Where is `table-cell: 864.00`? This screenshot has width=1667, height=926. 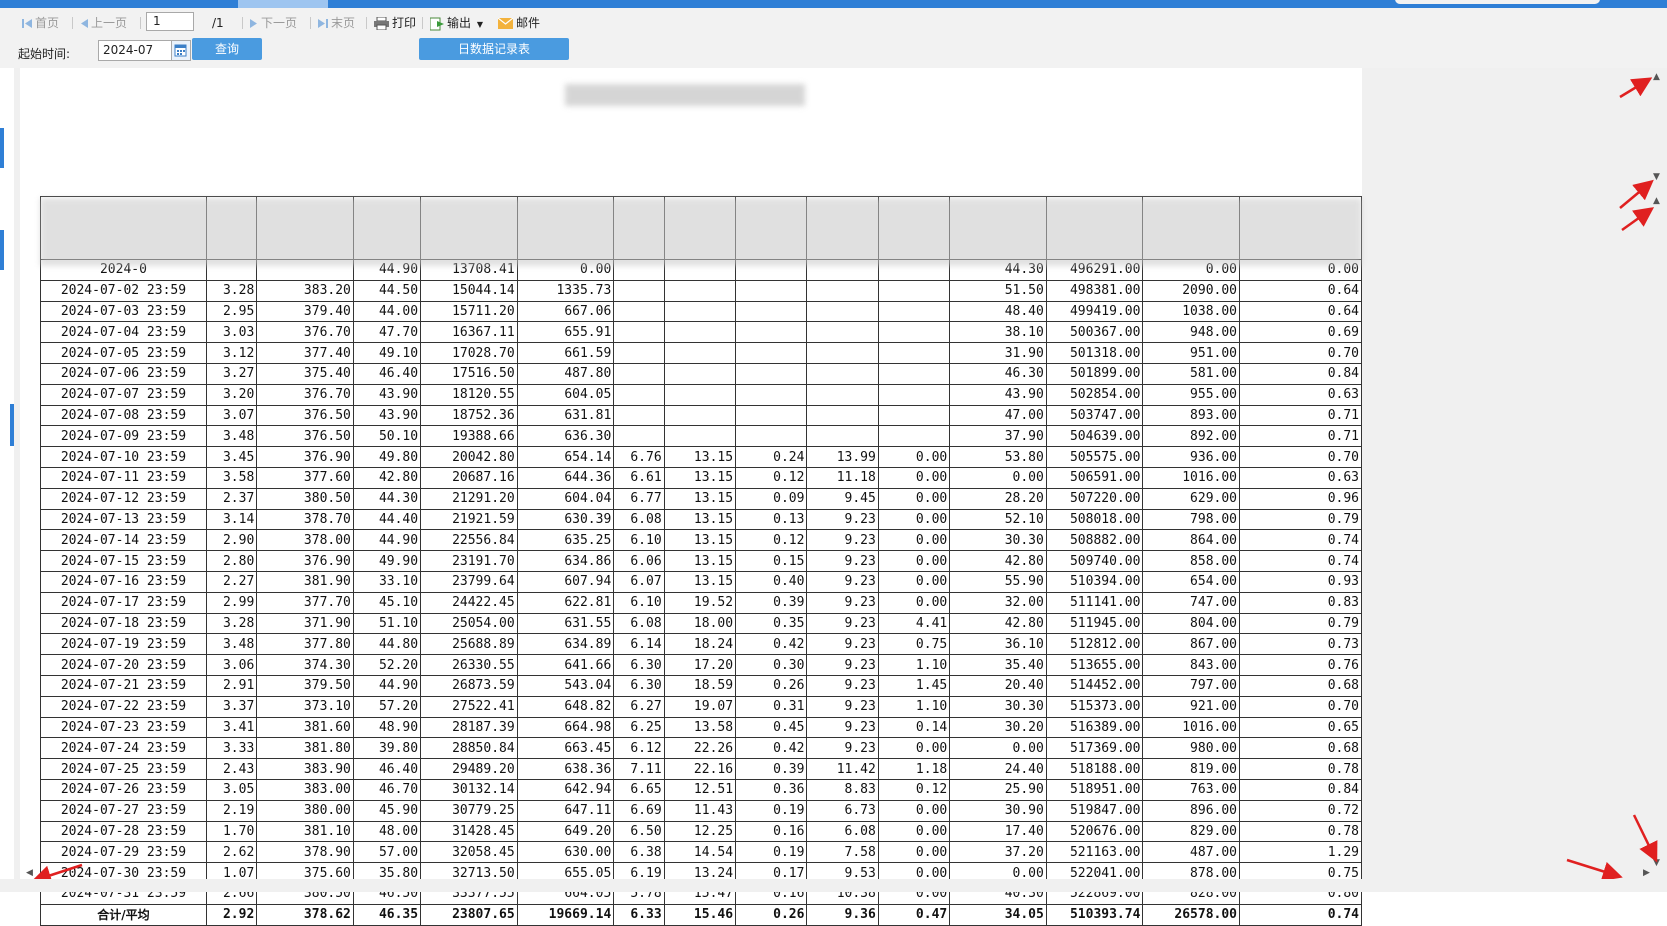
table-cell: 864.00 is located at coordinates (1191, 540).